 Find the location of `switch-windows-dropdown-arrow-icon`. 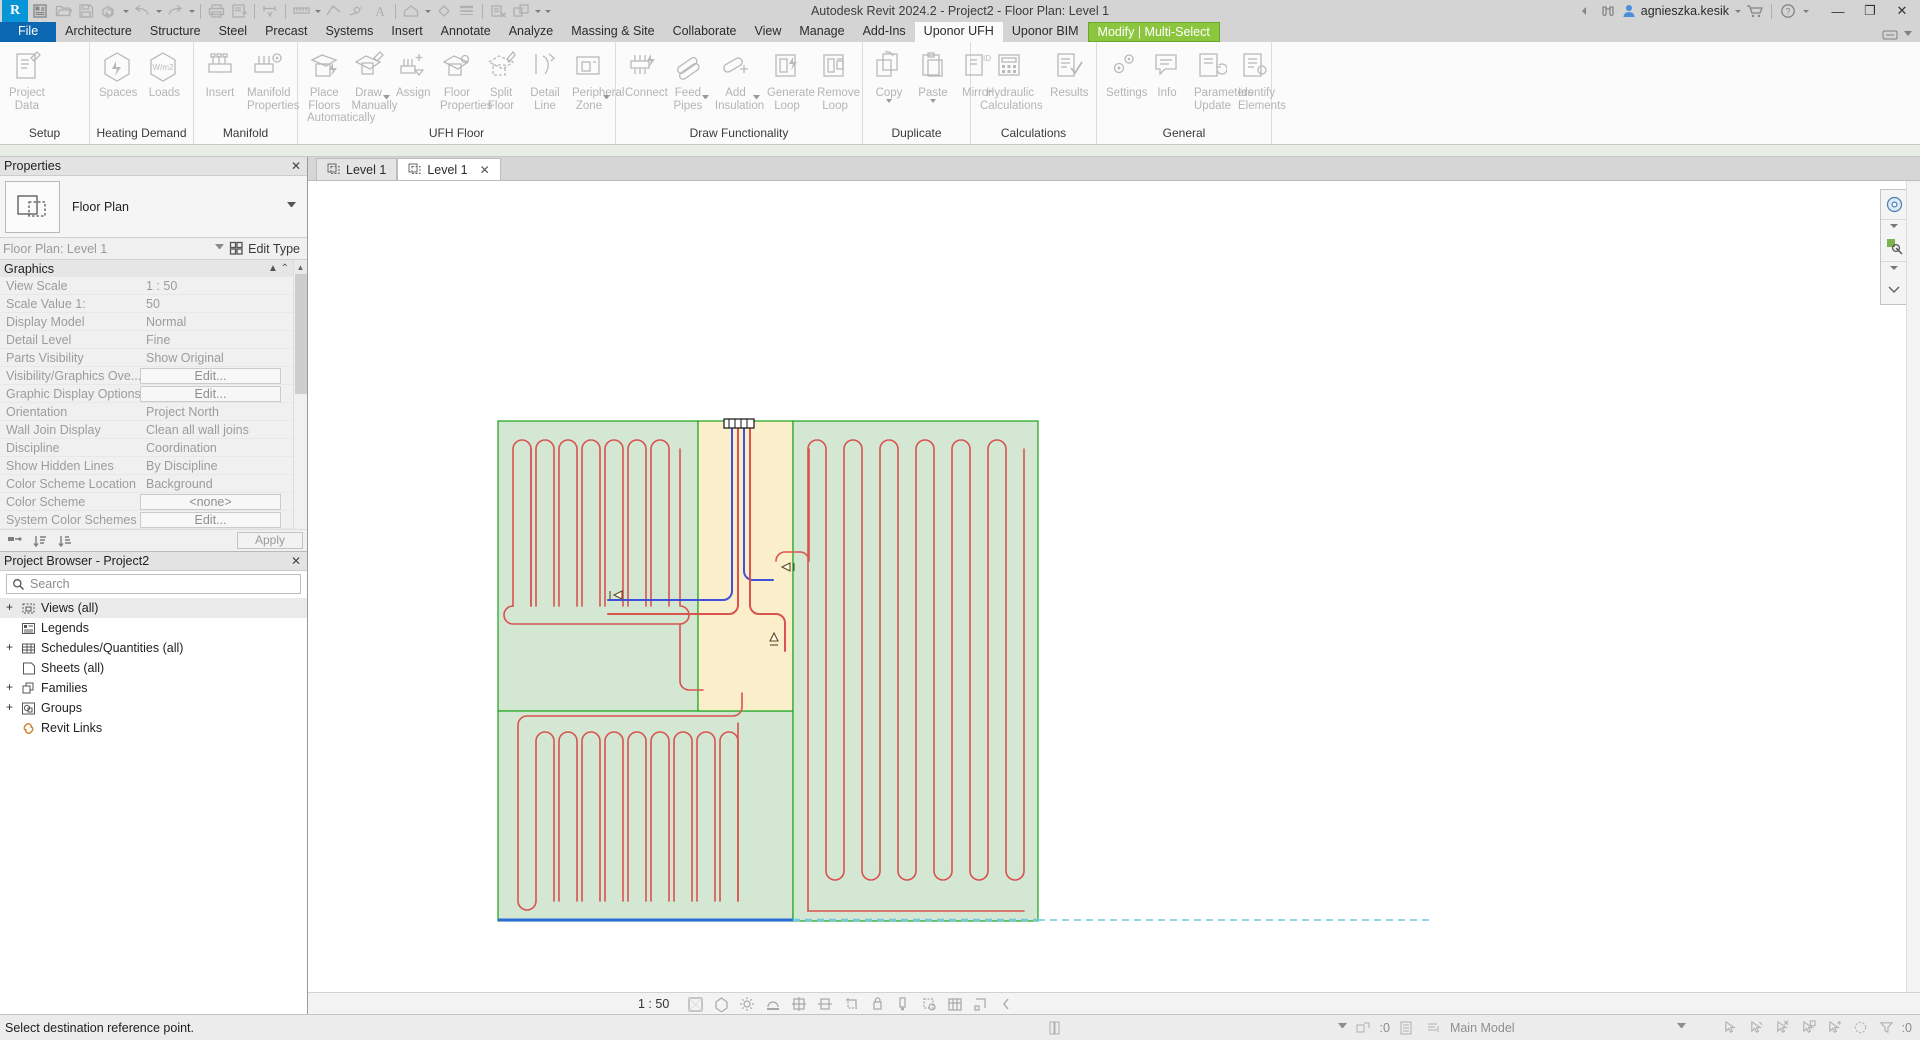

switch-windows-dropdown-arrow-icon is located at coordinates (537, 11).